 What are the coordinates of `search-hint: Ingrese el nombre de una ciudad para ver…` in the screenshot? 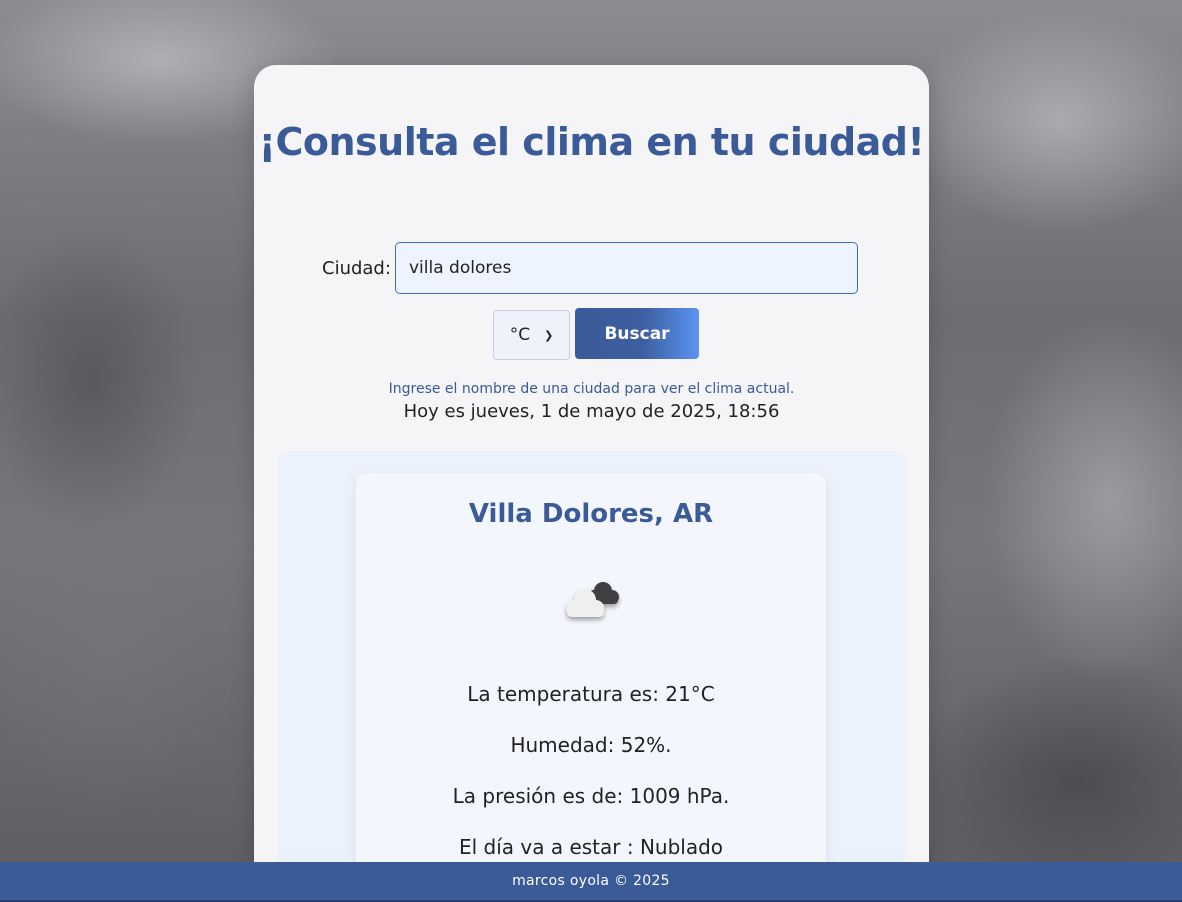 It's located at (591, 389).